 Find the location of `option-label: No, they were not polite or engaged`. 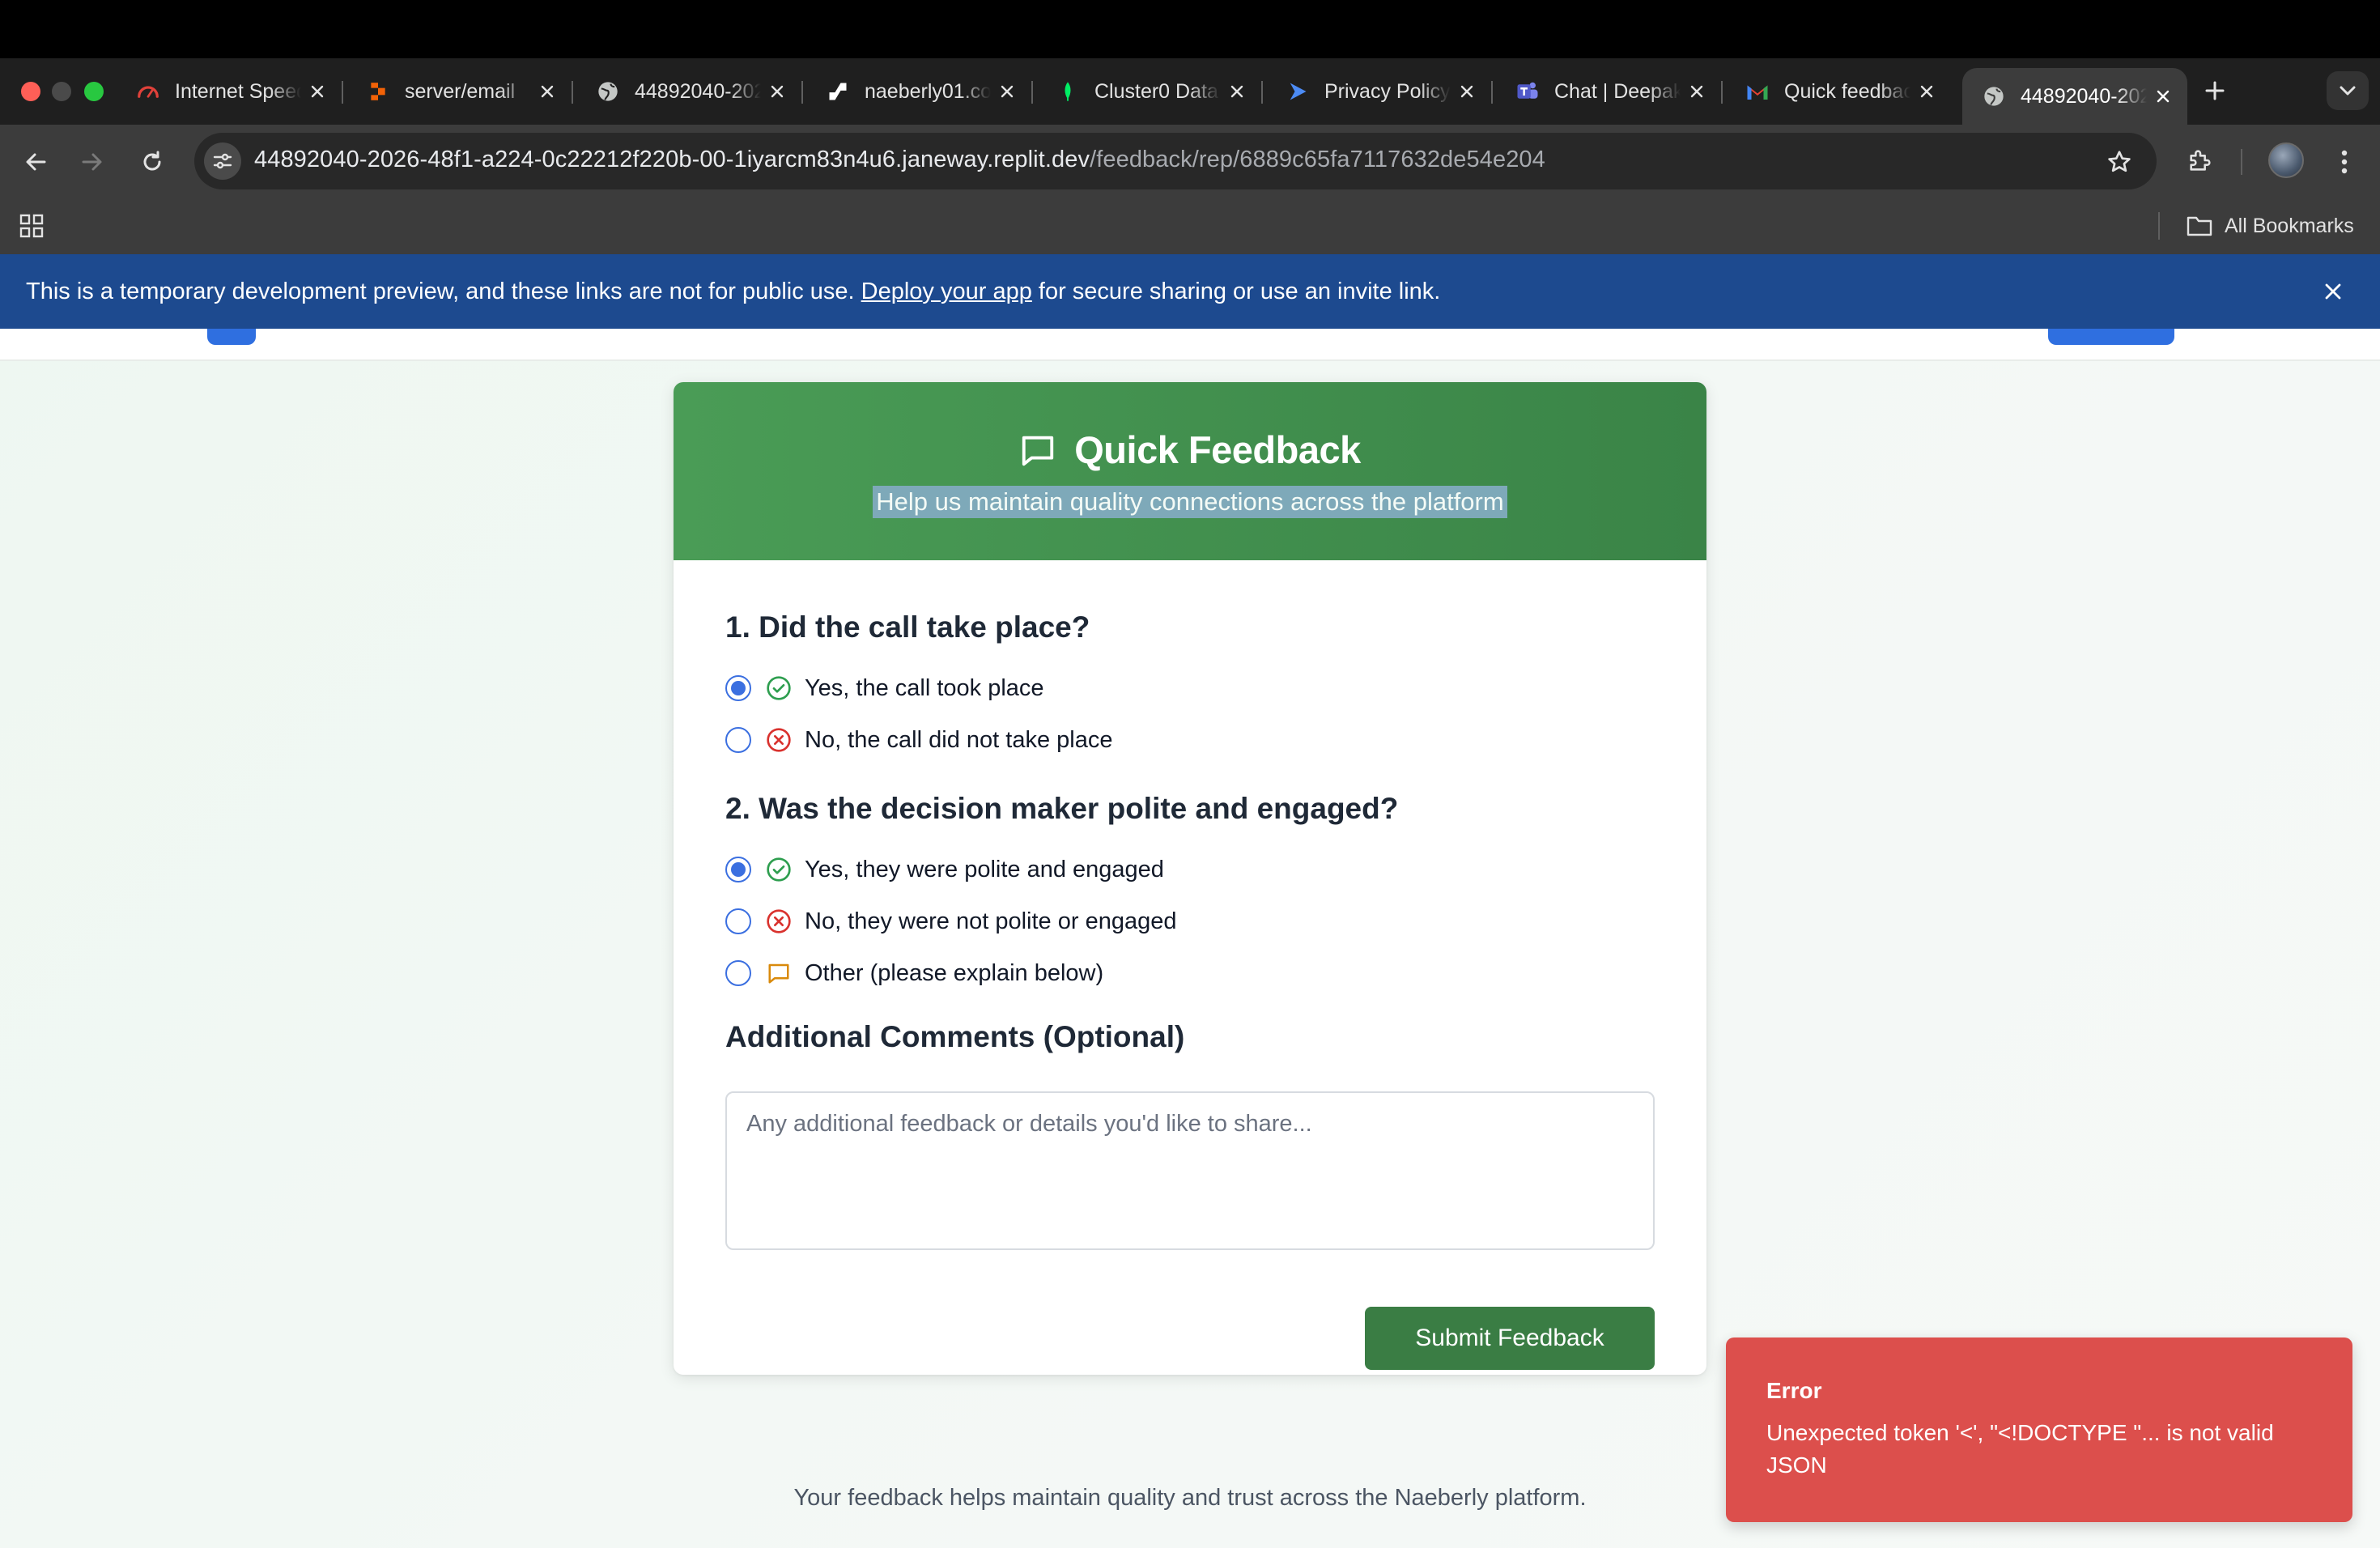

option-label: No, they were not polite or engaged is located at coordinates (991, 921).